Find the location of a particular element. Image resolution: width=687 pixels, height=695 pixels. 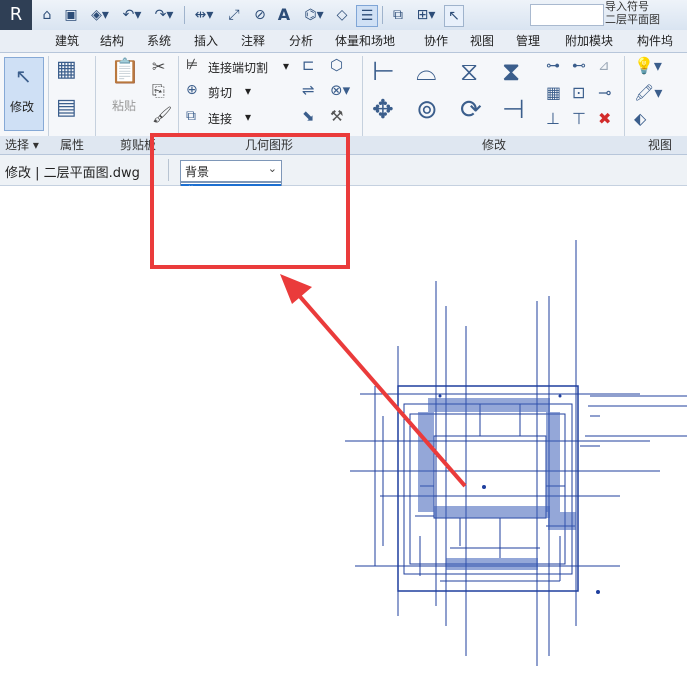

window-title: 导入符号 二层平面图 is located at coordinates (646, 15).